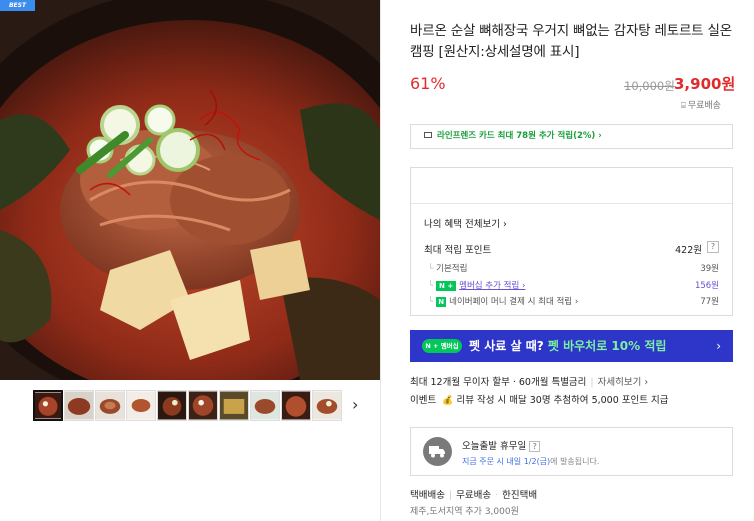  I want to click on benefit-row-value: 77원, so click(709, 302).